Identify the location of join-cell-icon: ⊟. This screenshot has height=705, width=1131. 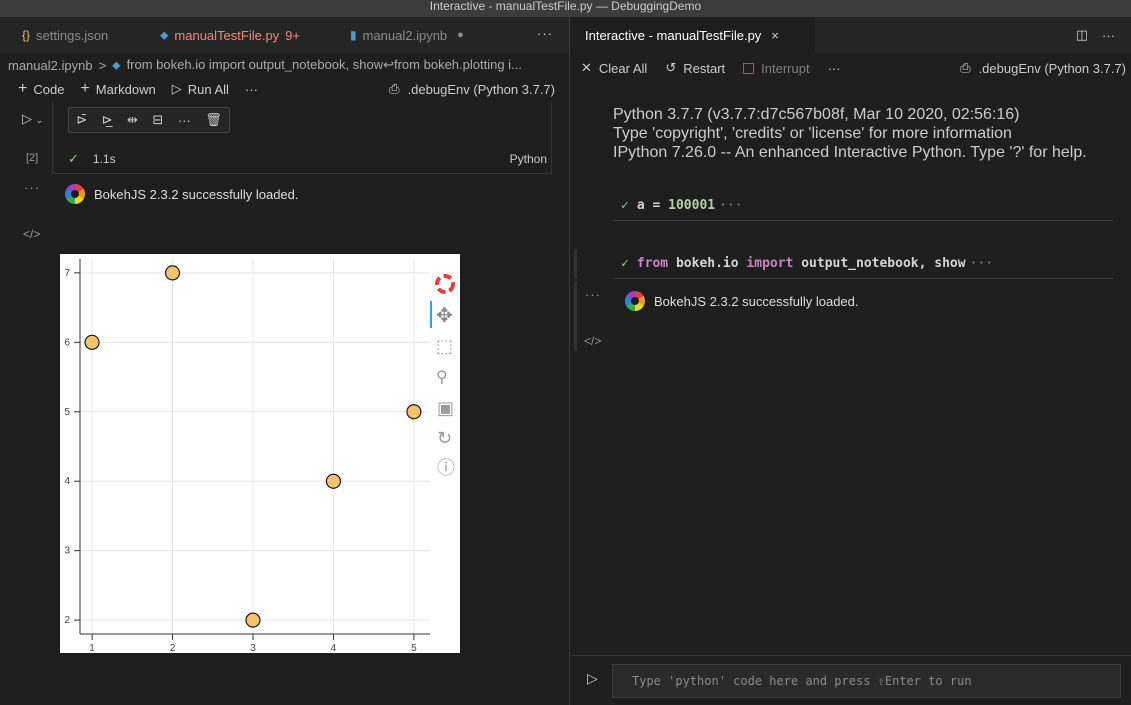
(157, 120).